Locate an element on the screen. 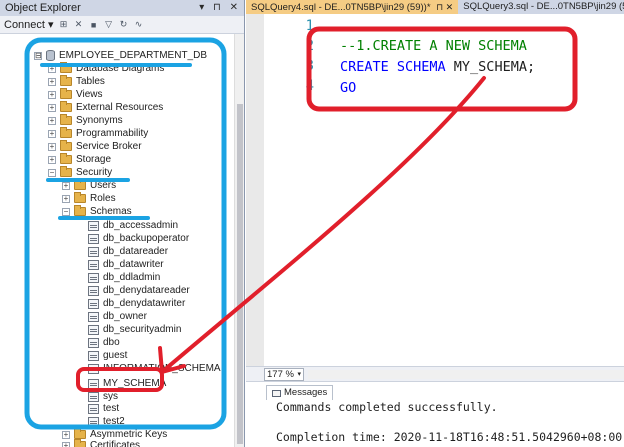 This screenshot has width=624, height=447. code-comment: --1.CREATE A NEW SCHEMA is located at coordinates (433, 46).